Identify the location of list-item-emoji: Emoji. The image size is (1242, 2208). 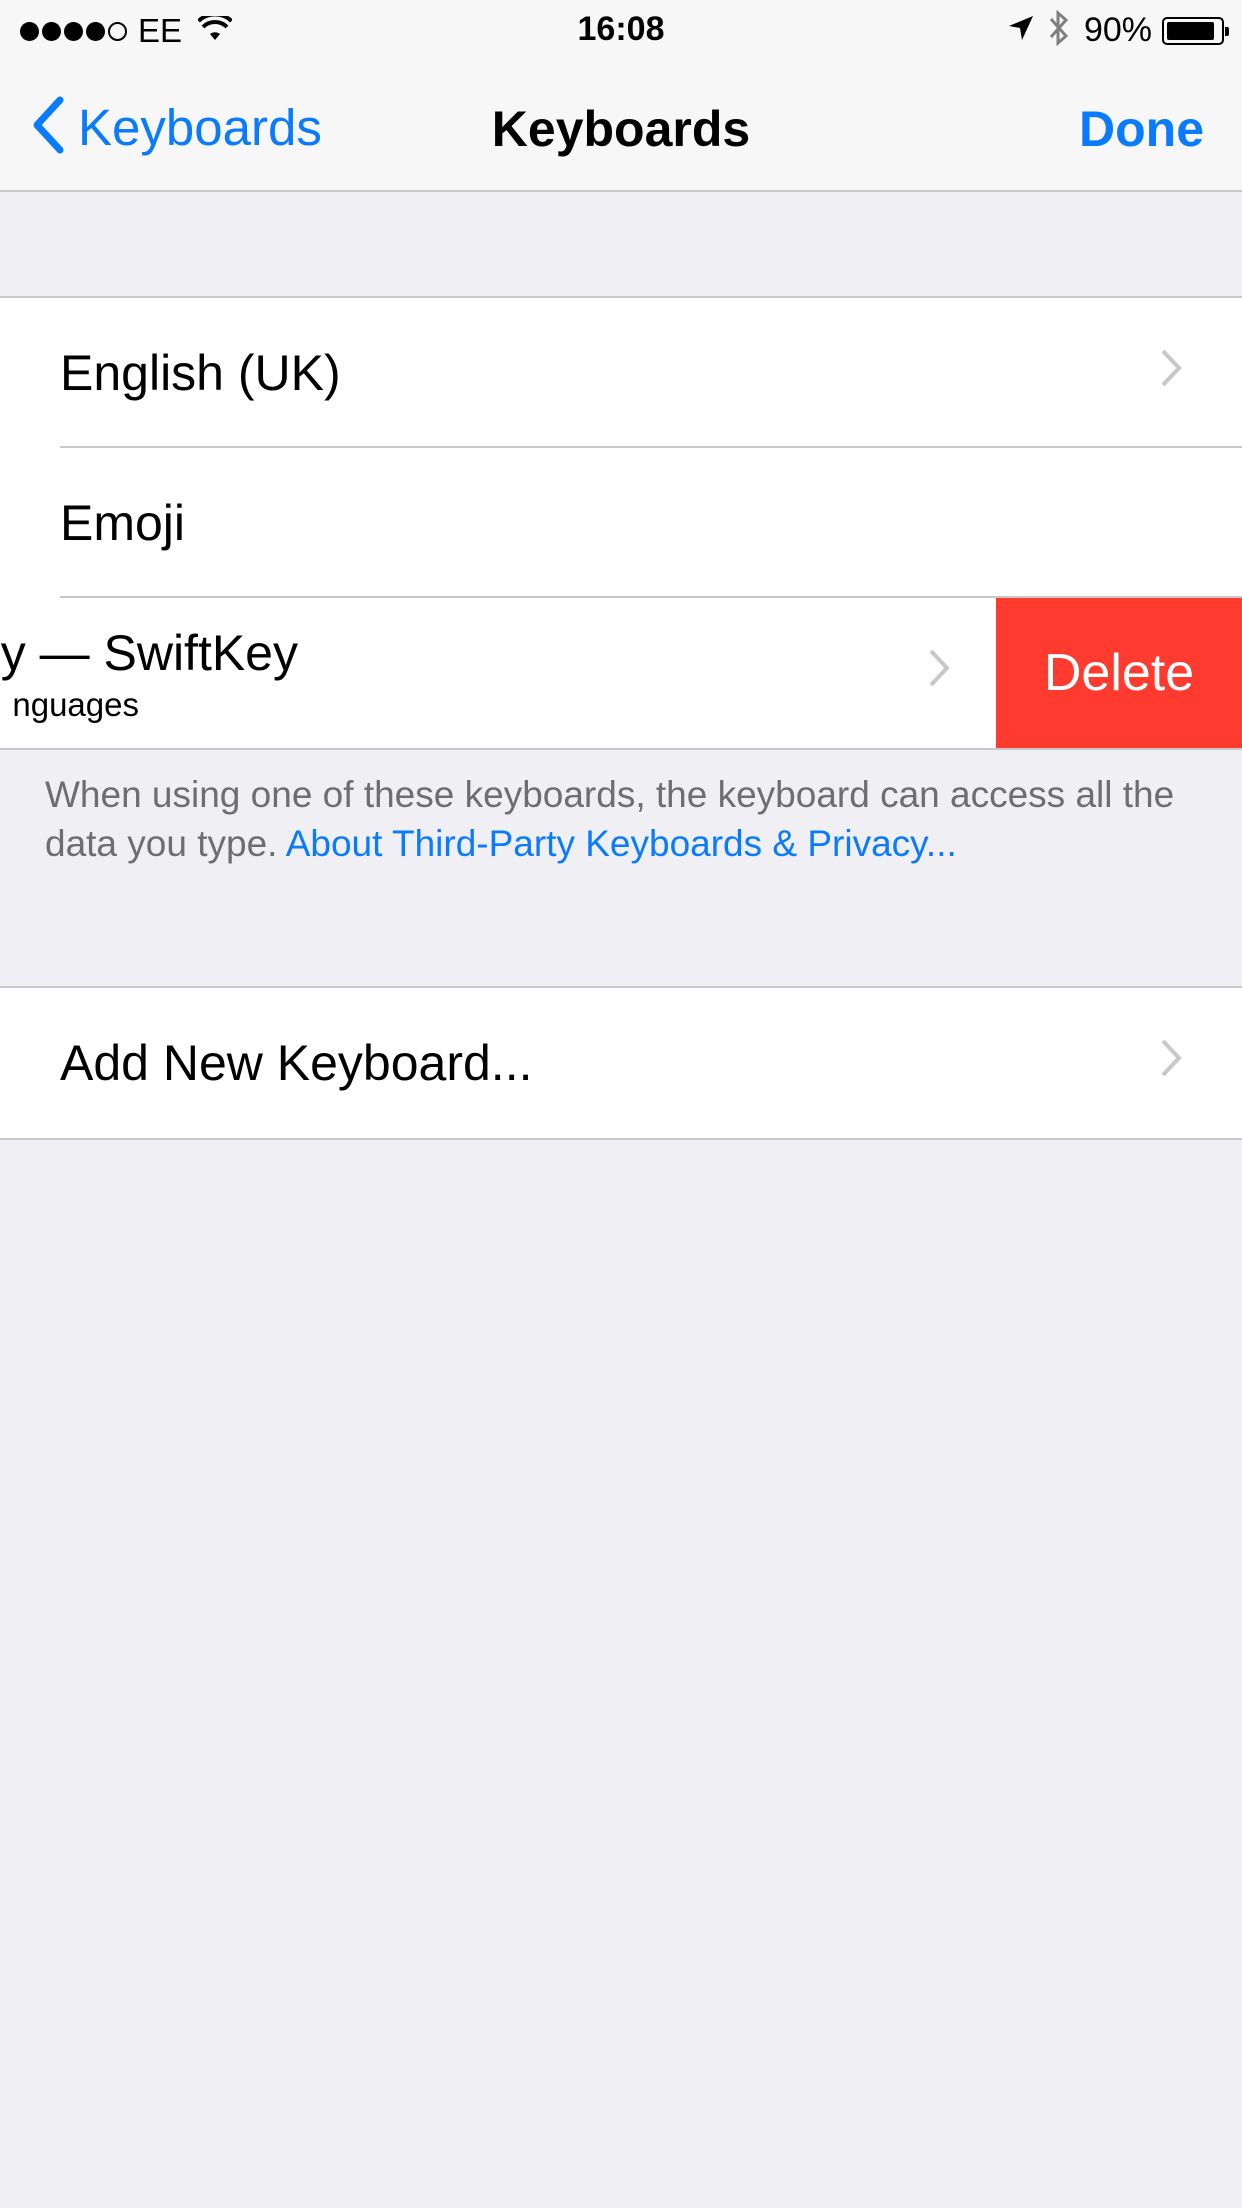
(621, 523).